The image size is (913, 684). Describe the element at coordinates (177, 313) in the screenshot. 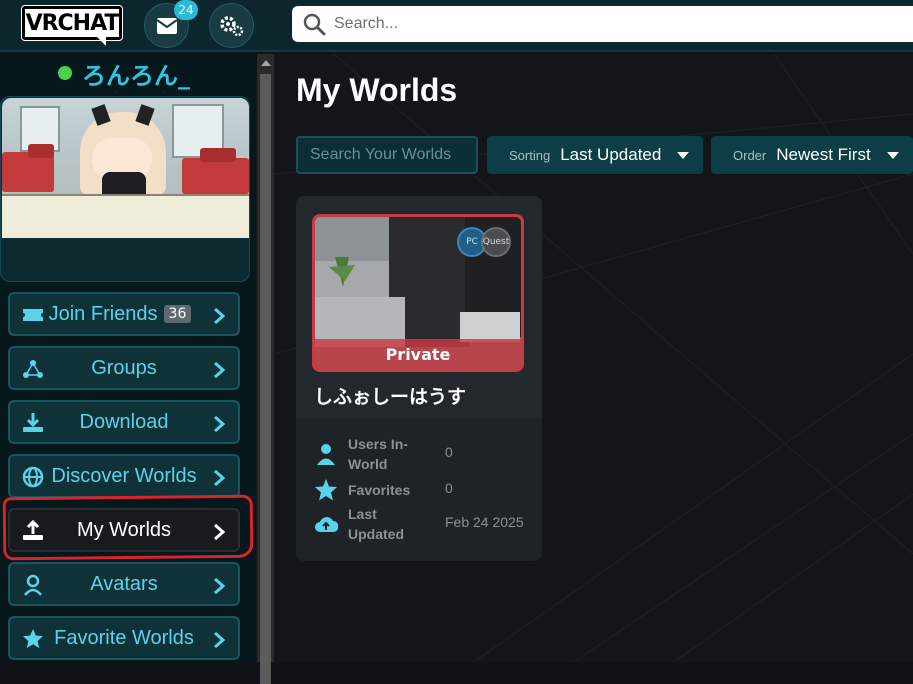

I see `friends-count-badge: 36` at that location.